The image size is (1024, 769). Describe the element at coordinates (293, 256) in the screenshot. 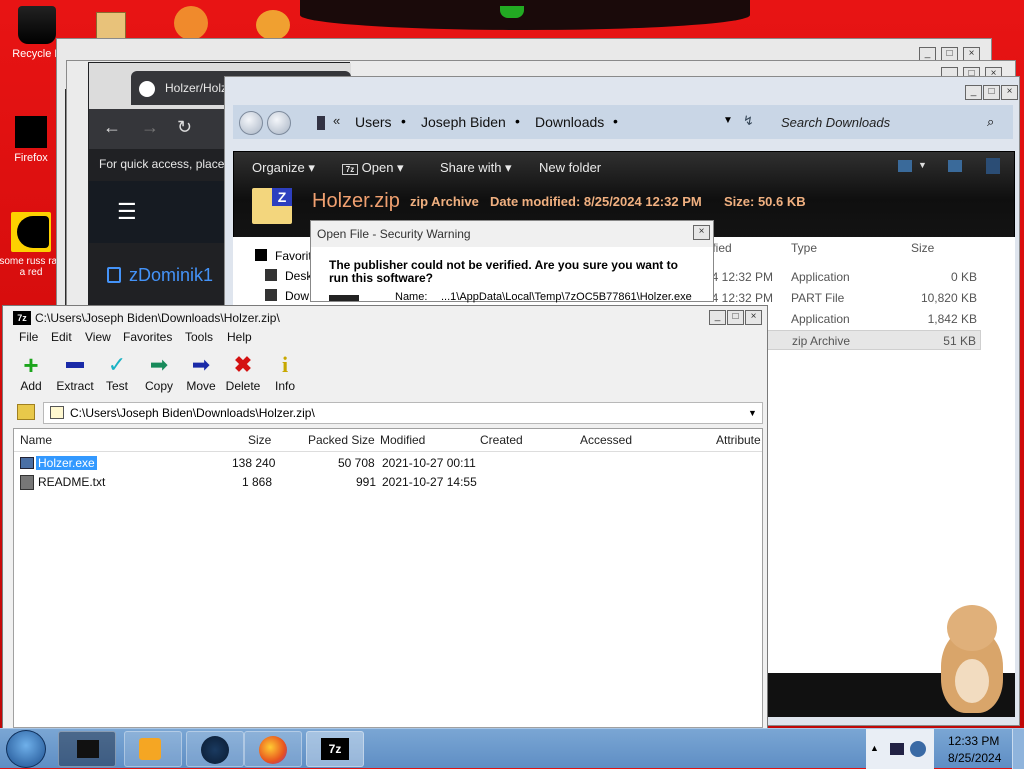

I see `nav-favorites: Favorit` at that location.